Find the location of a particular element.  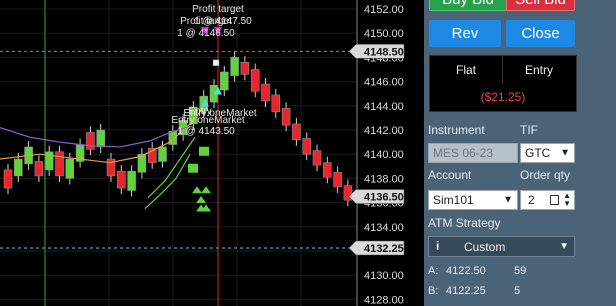

bid-label: B: is located at coordinates (433, 291).